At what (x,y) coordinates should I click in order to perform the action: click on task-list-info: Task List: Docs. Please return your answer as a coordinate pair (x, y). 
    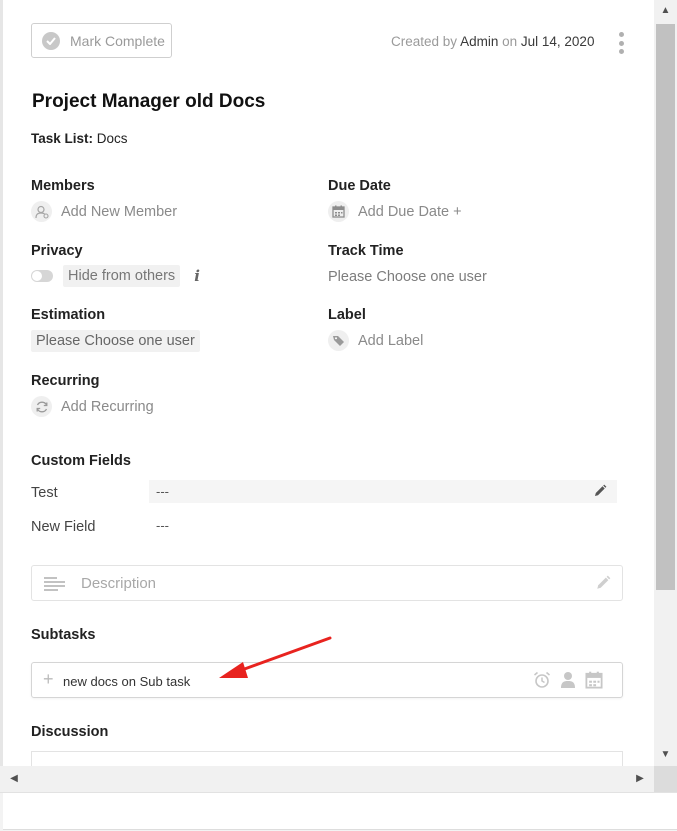
    Looking at the image, I should click on (79, 138).